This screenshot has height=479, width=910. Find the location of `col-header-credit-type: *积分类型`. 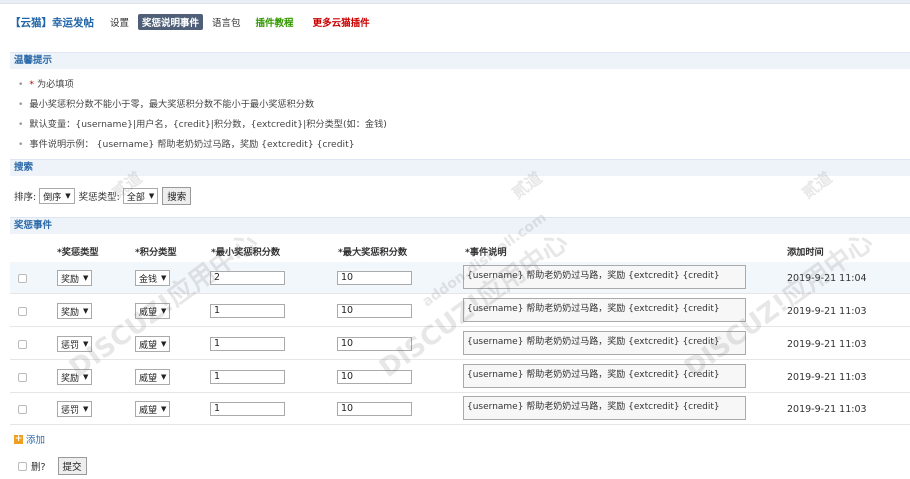

col-header-credit-type: *积分类型 is located at coordinates (156, 252).